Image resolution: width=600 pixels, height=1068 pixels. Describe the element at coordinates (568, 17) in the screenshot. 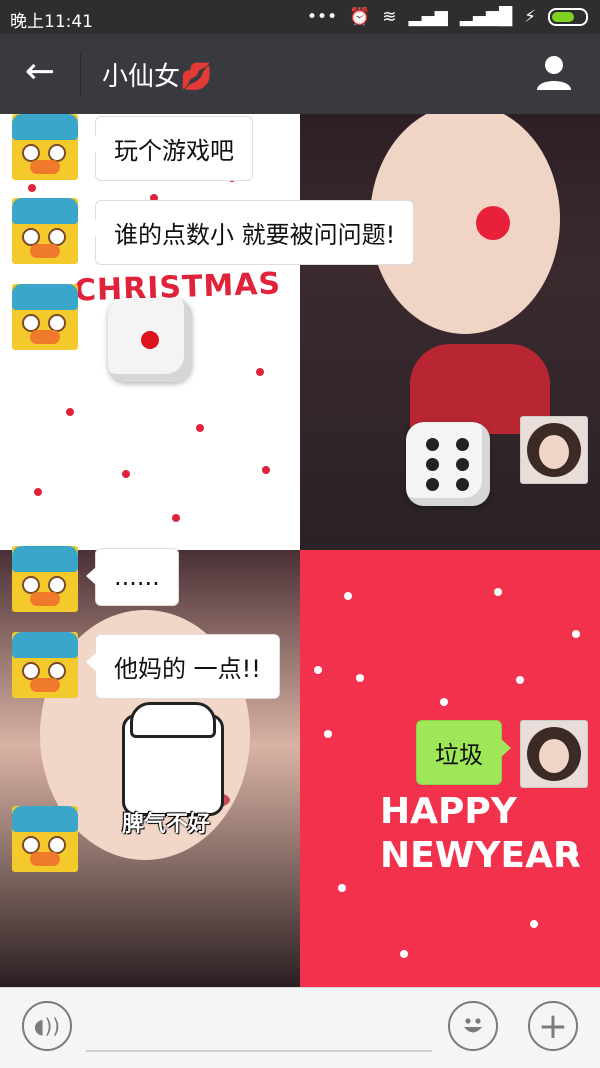

I see `battery-icon` at that location.